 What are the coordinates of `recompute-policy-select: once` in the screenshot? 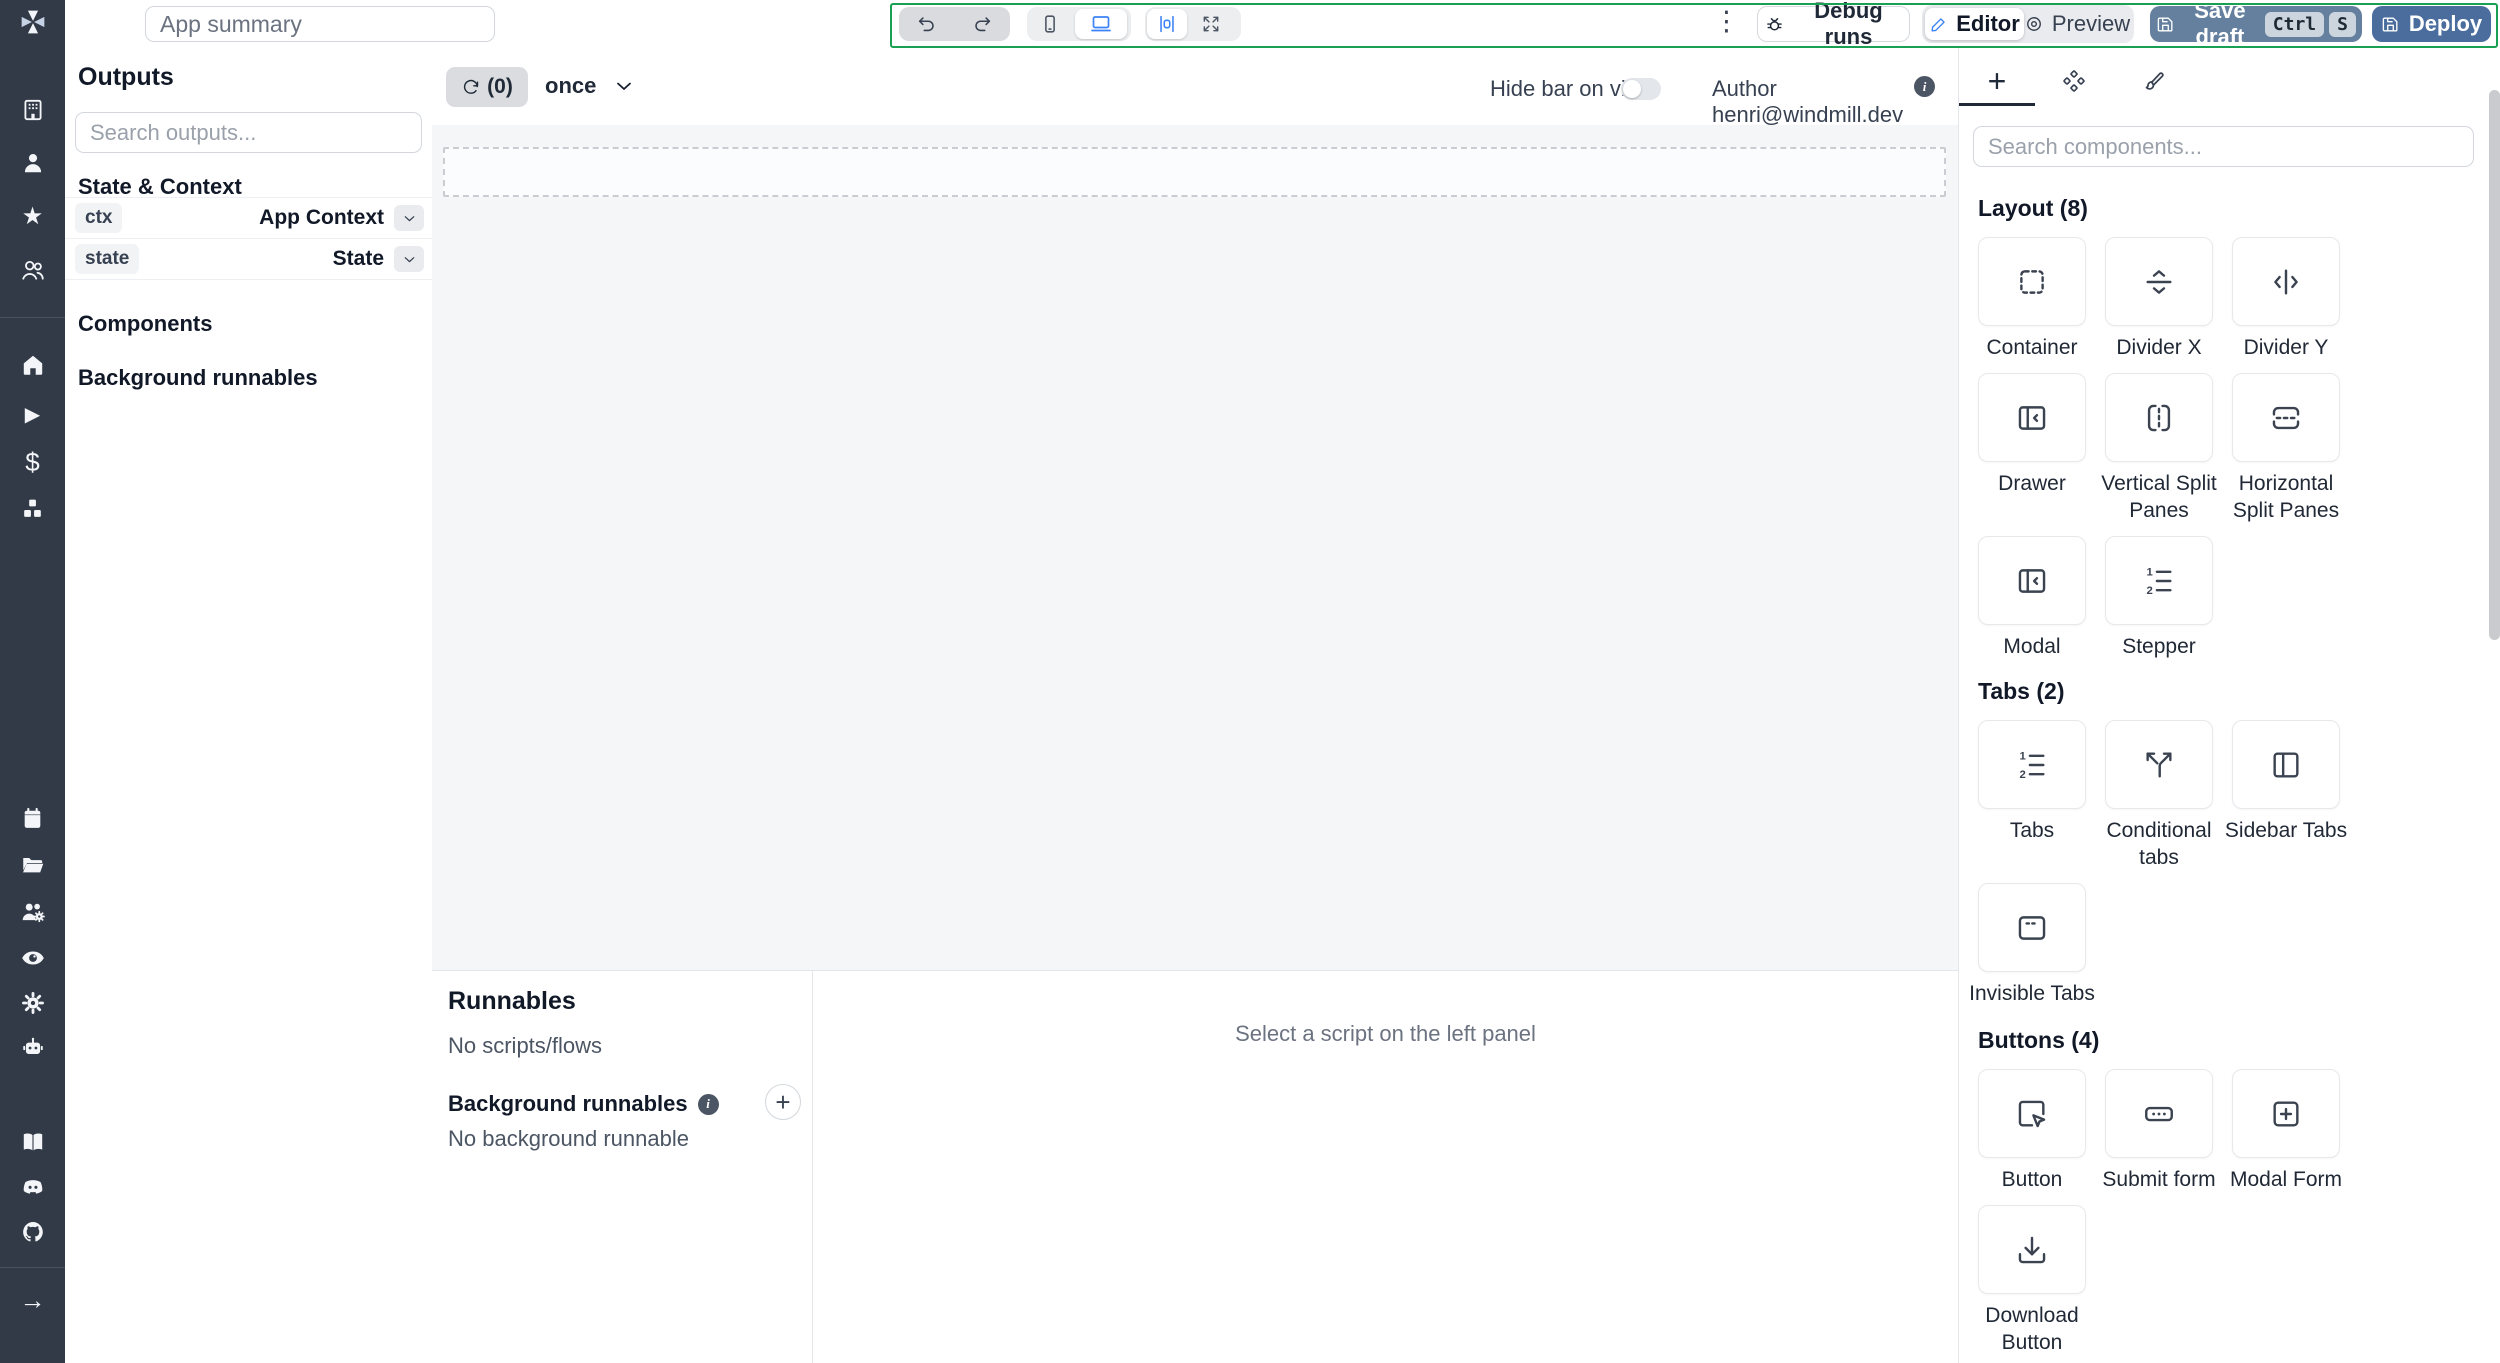 It's located at (590, 86).